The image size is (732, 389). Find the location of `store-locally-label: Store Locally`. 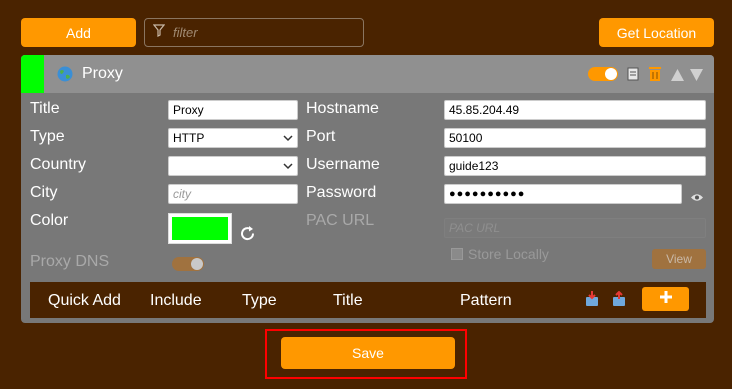

store-locally-label: Store Locally is located at coordinates (508, 254).